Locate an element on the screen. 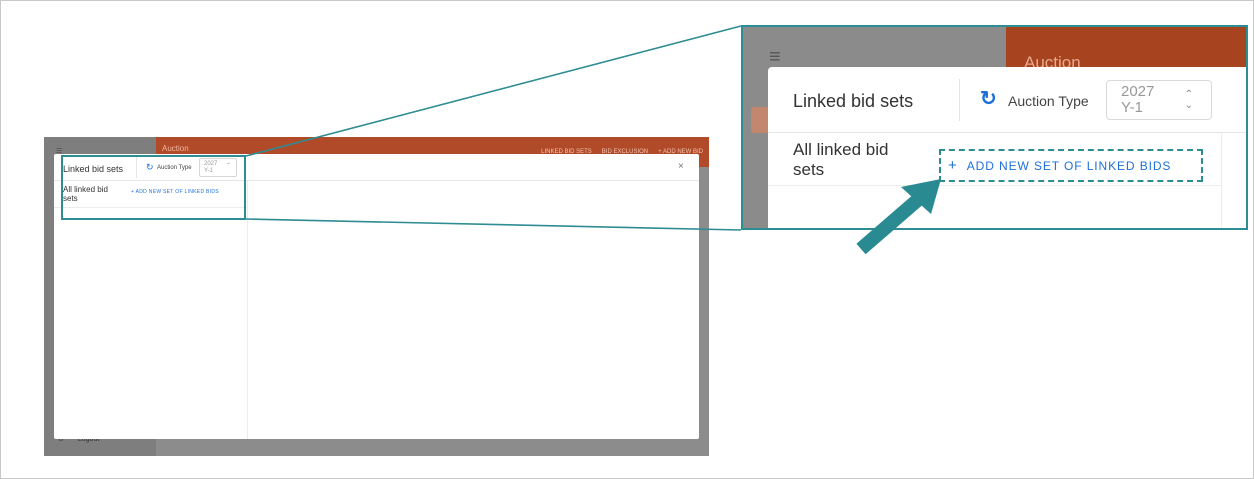 The image size is (1254, 479). app-header: Auction is located at coordinates (1126, 49).